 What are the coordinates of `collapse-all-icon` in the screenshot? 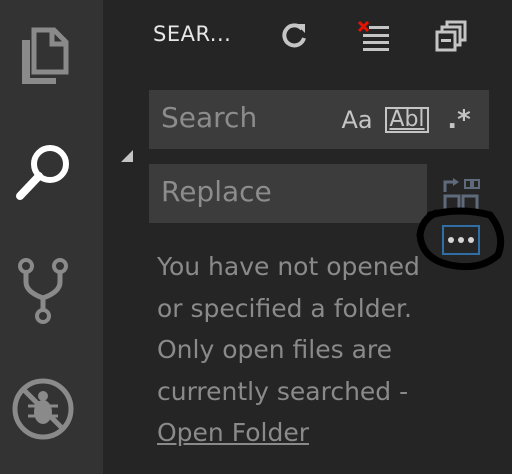 It's located at (451, 36).